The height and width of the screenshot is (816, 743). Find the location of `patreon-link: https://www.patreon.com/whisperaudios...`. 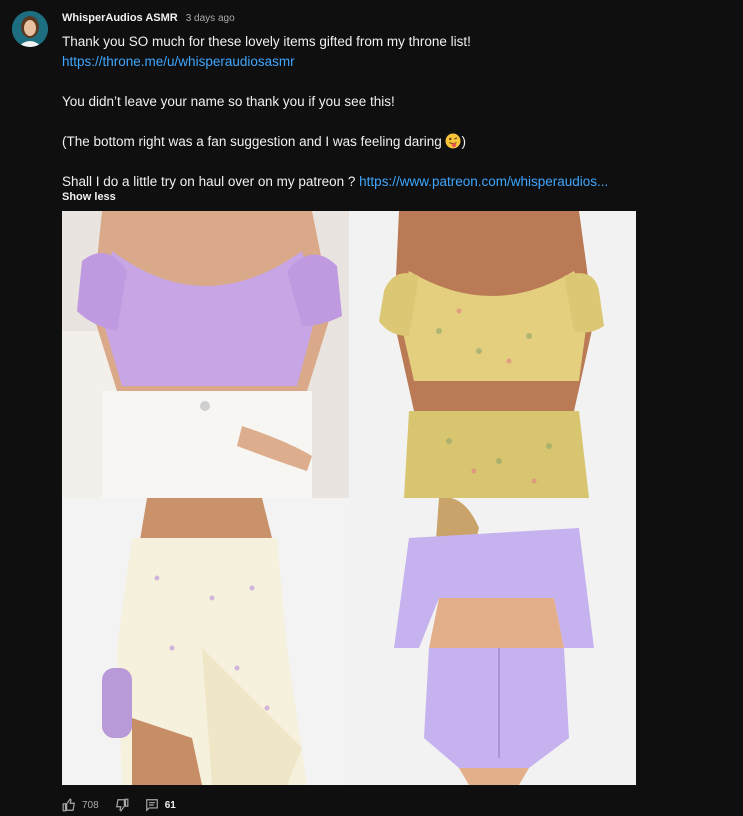

patreon-link: https://www.patreon.com/whisperaudios... is located at coordinates (483, 181).